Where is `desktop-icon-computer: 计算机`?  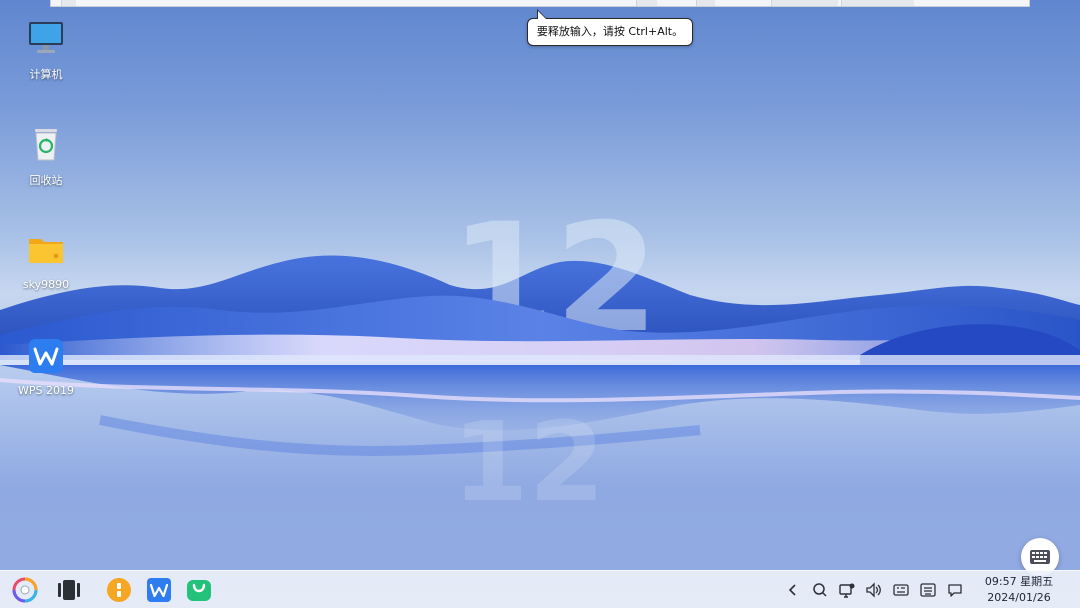 desktop-icon-computer: 计算机 is located at coordinates (46, 50).